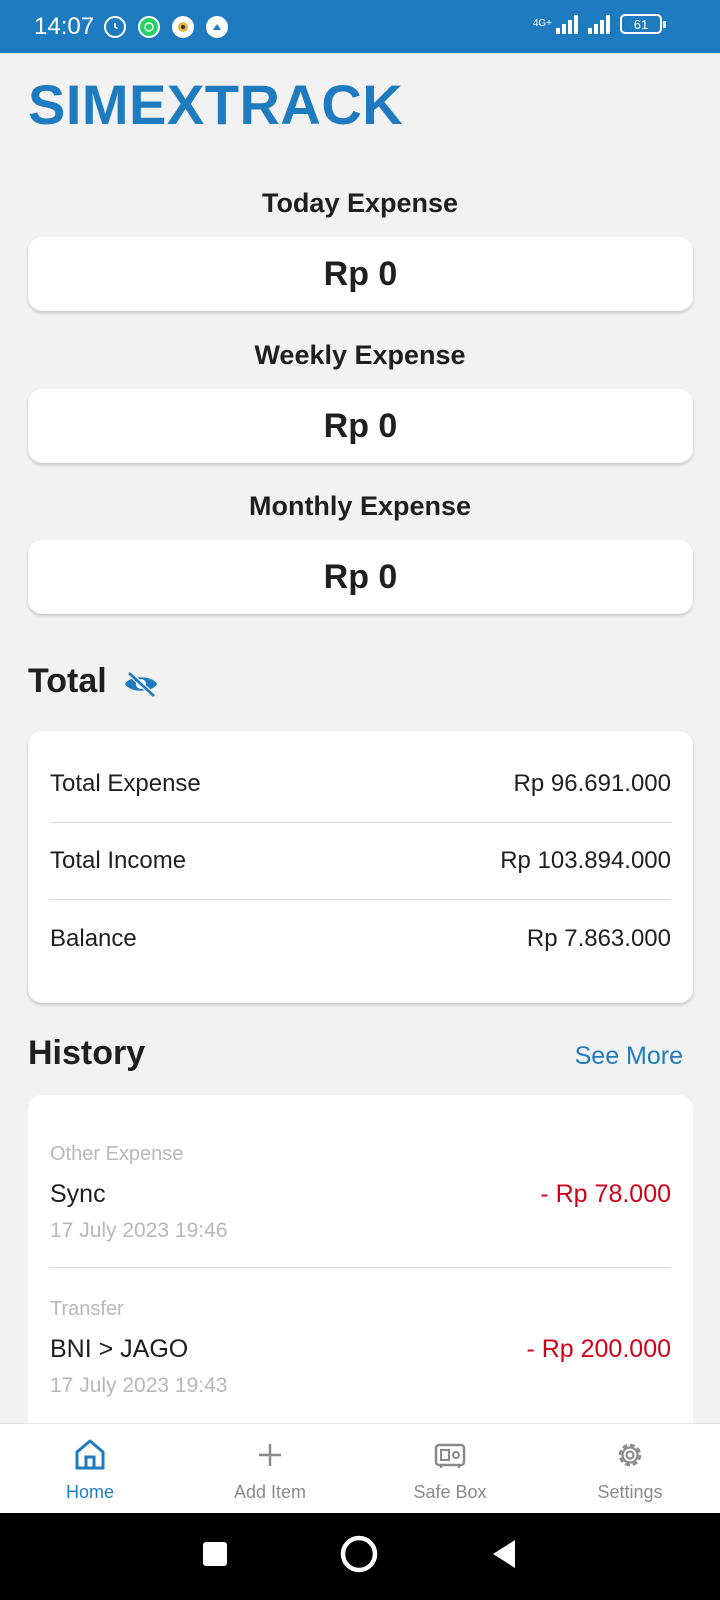 The image size is (720, 1600). What do you see at coordinates (89, 1492) in the screenshot?
I see `nav-home-label: Home` at bounding box center [89, 1492].